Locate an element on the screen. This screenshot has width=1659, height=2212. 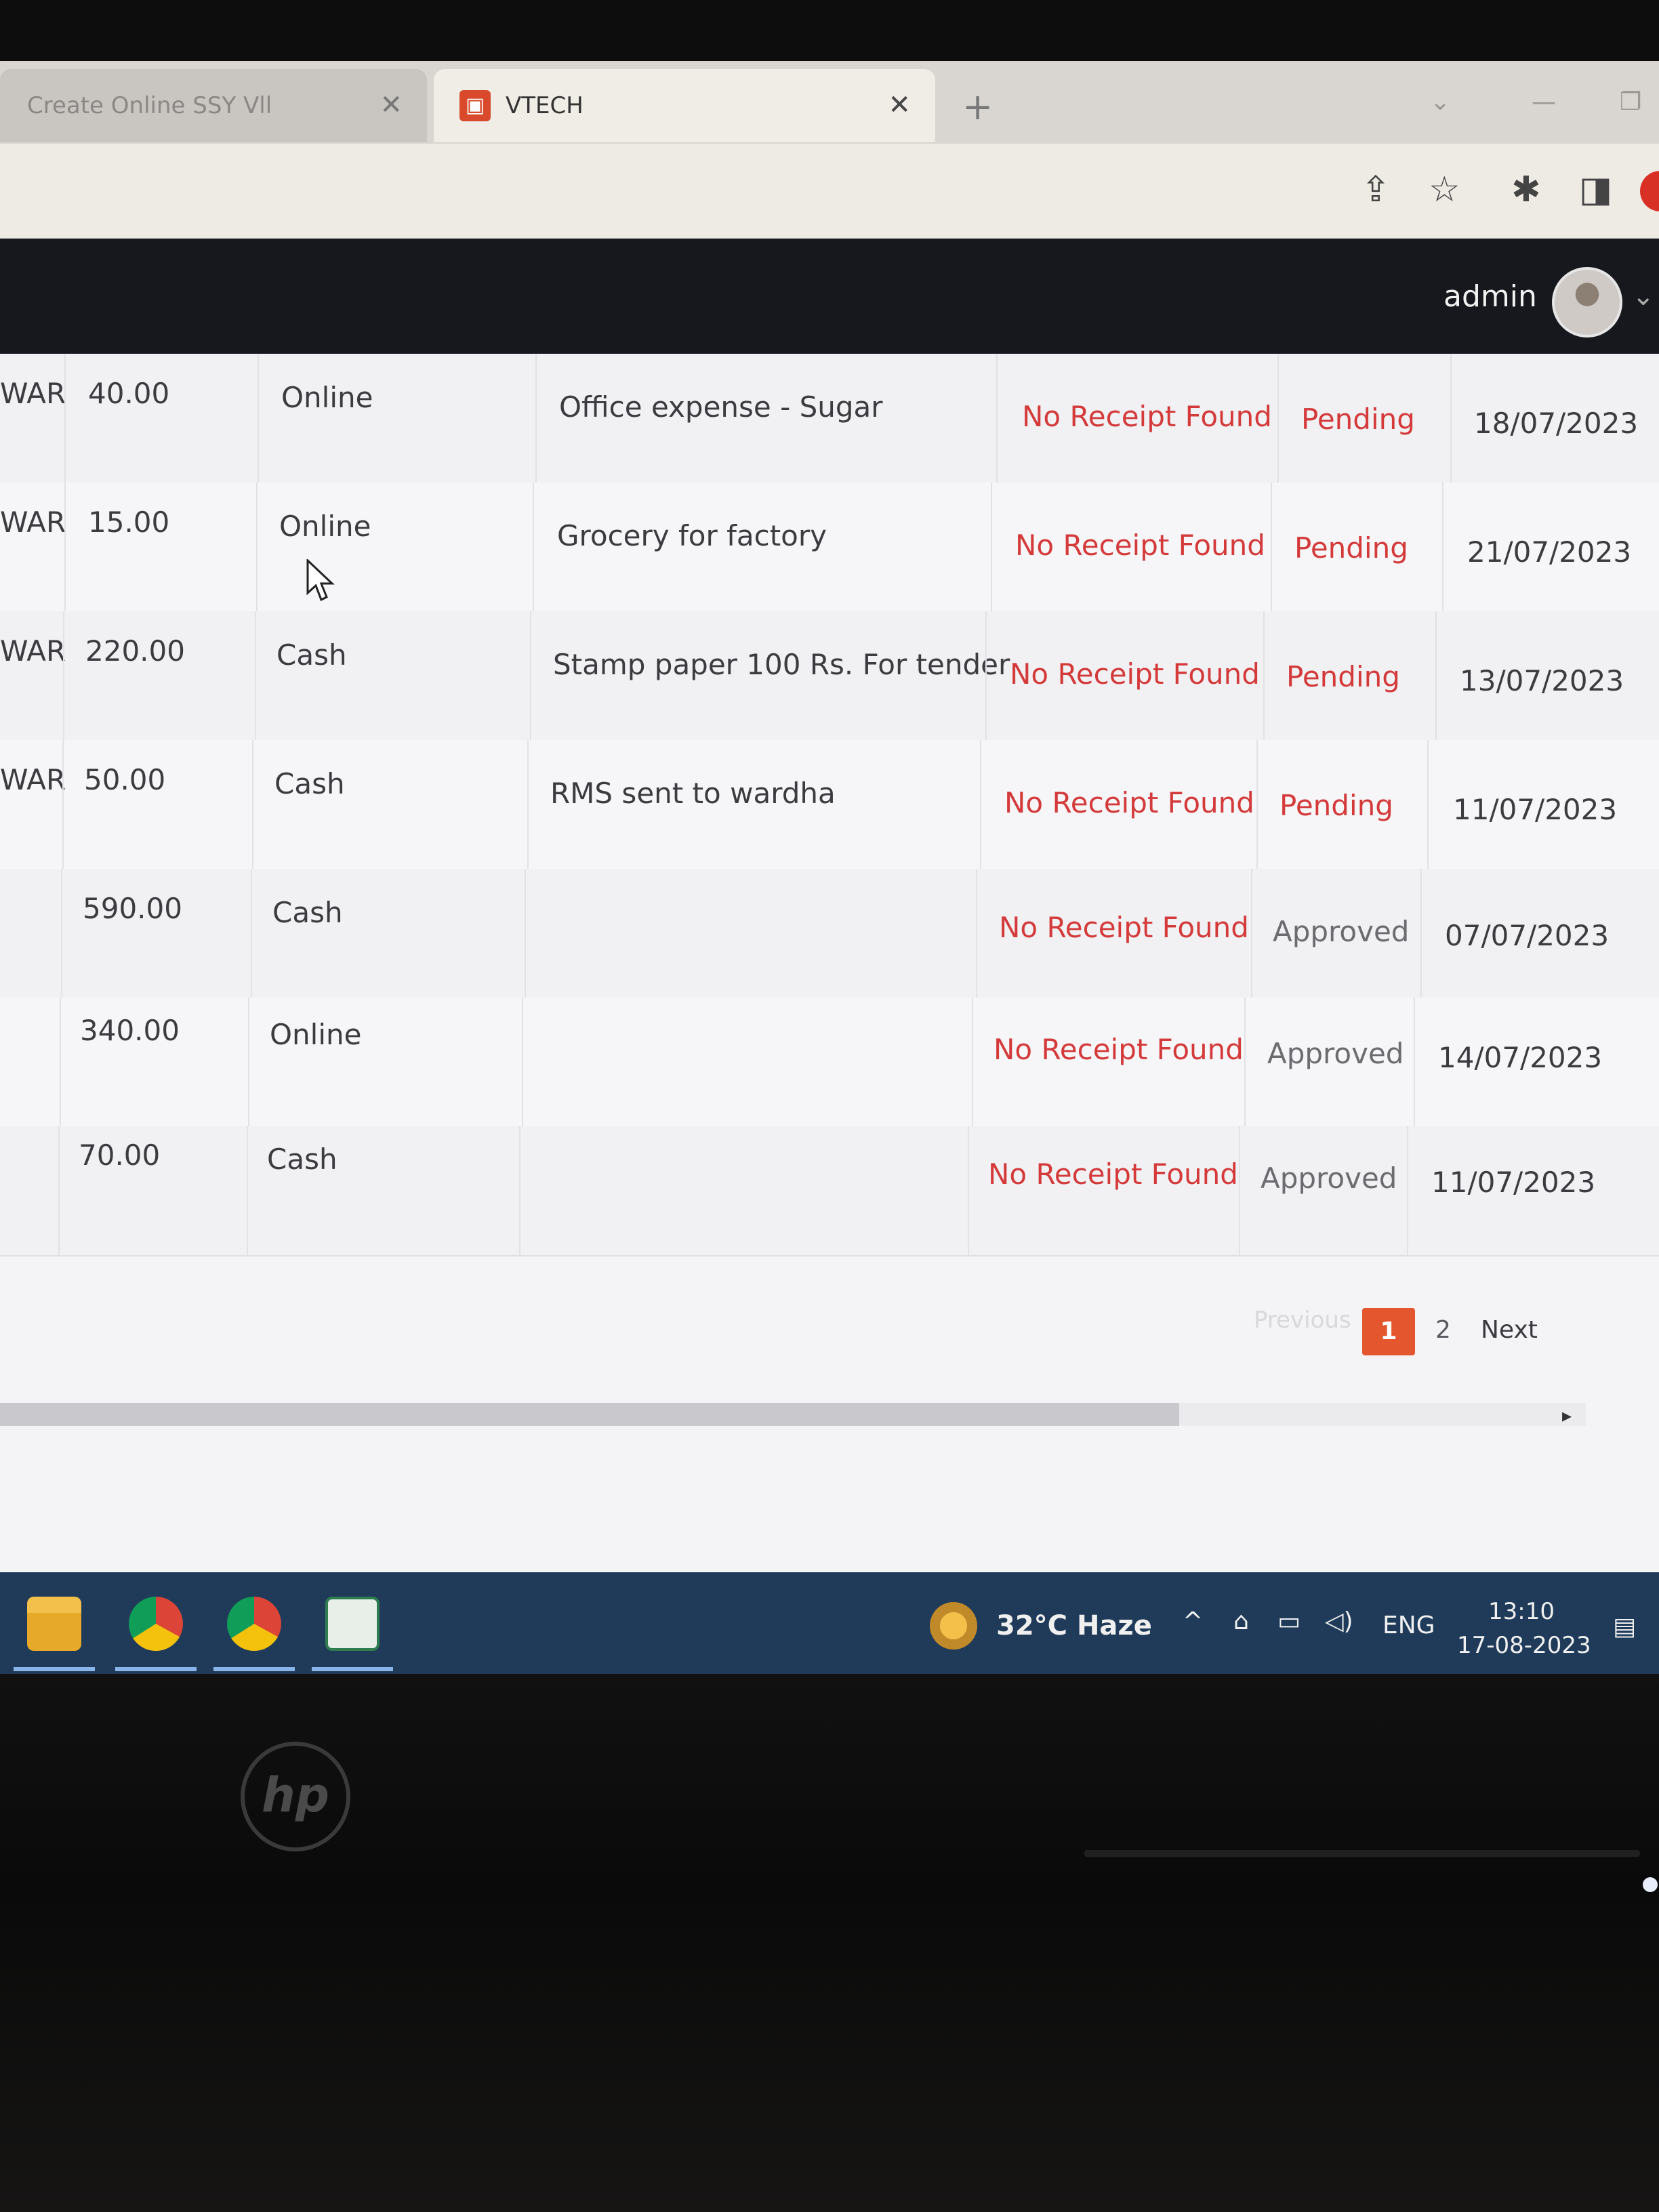
pagination-next: Next is located at coordinates (1510, 1330).